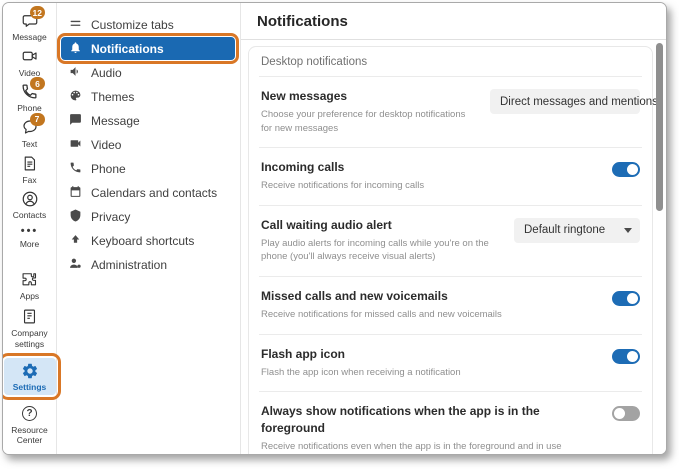 The width and height of the screenshot is (679, 469). I want to click on contacts-icon, so click(30, 199).